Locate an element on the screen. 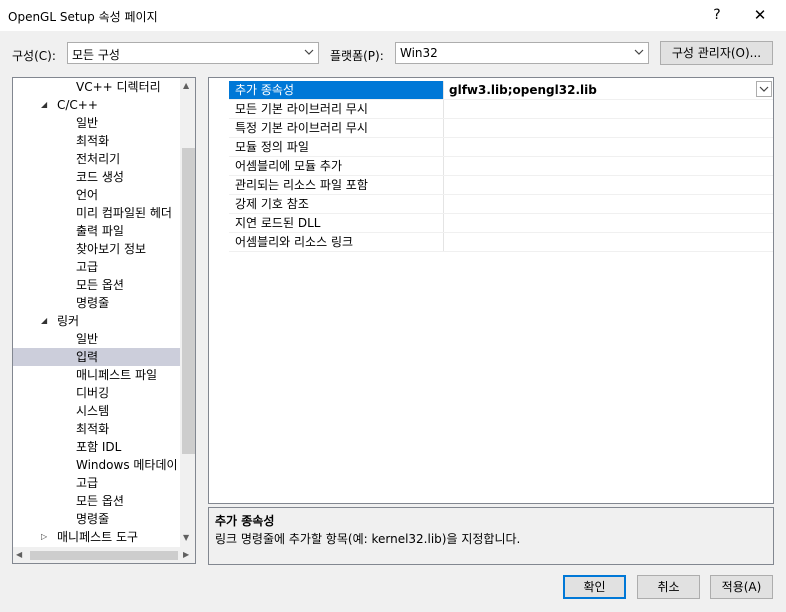  tree-horizontal-scrollbar: ◀ ▶ is located at coordinates (104, 555).